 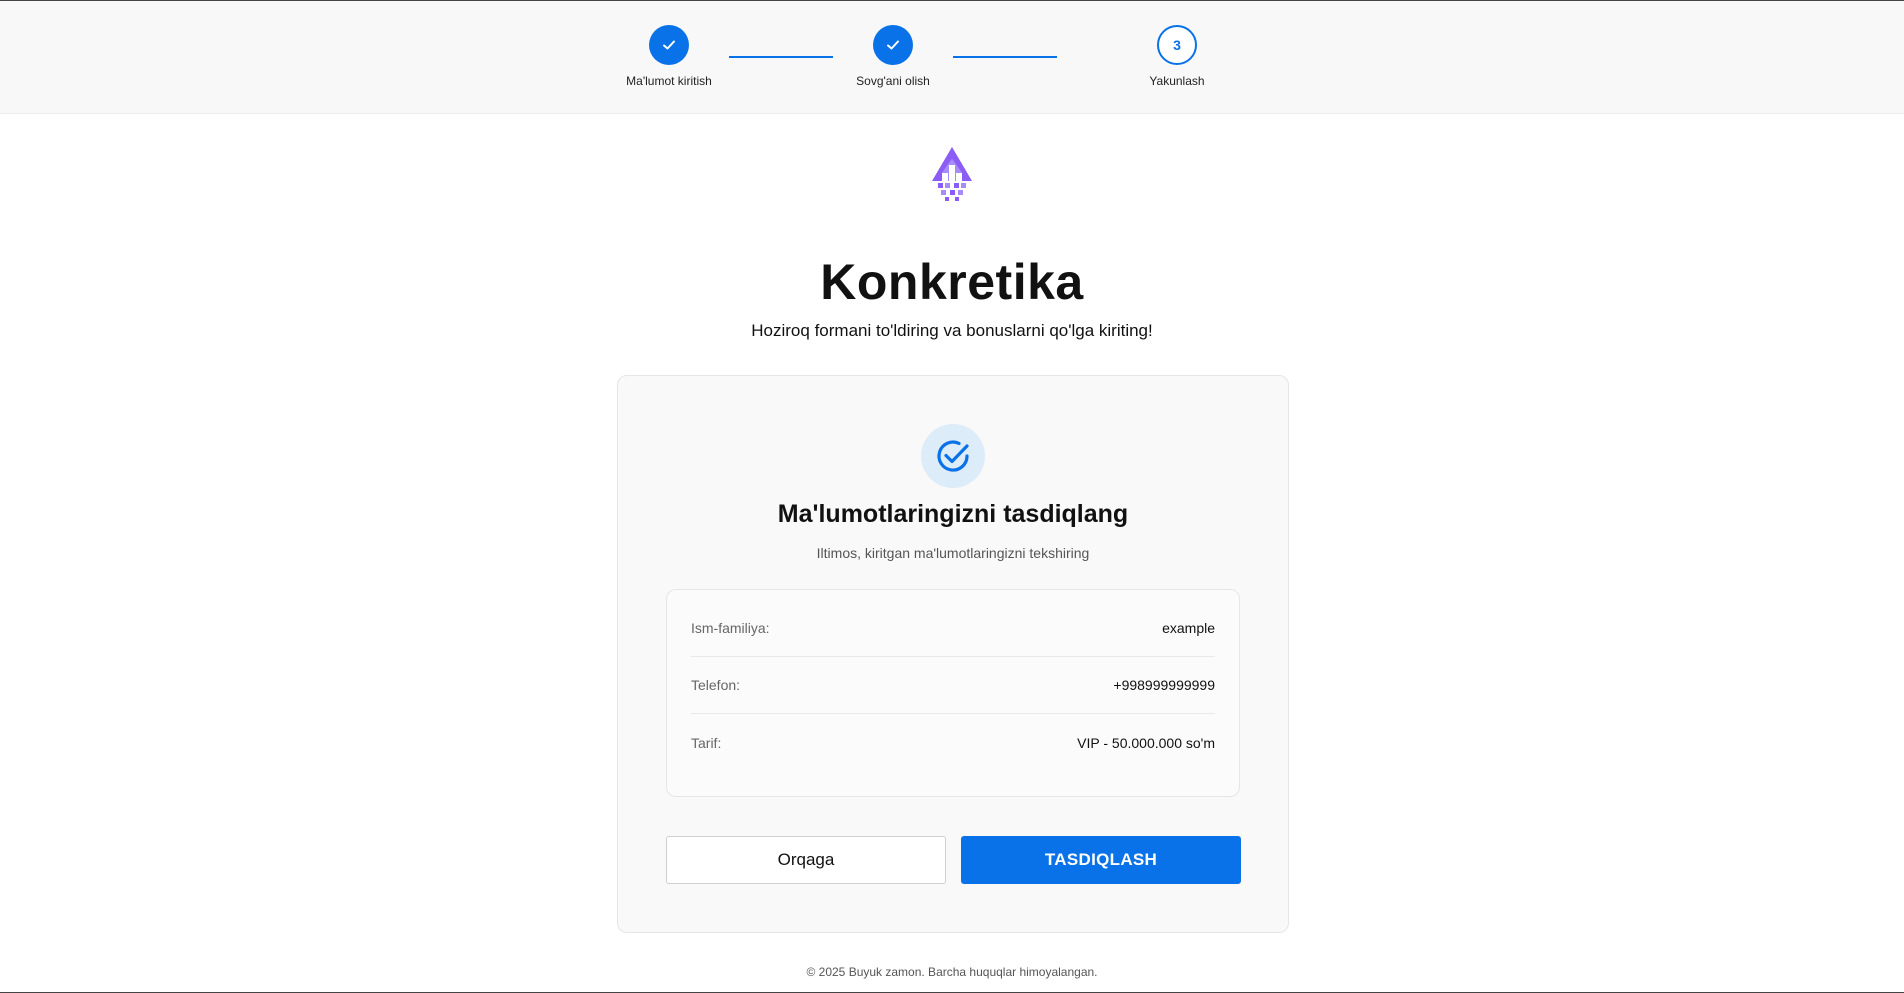 What do you see at coordinates (893, 81) in the screenshot?
I see `step-2-label: Sovg'ani olish` at bounding box center [893, 81].